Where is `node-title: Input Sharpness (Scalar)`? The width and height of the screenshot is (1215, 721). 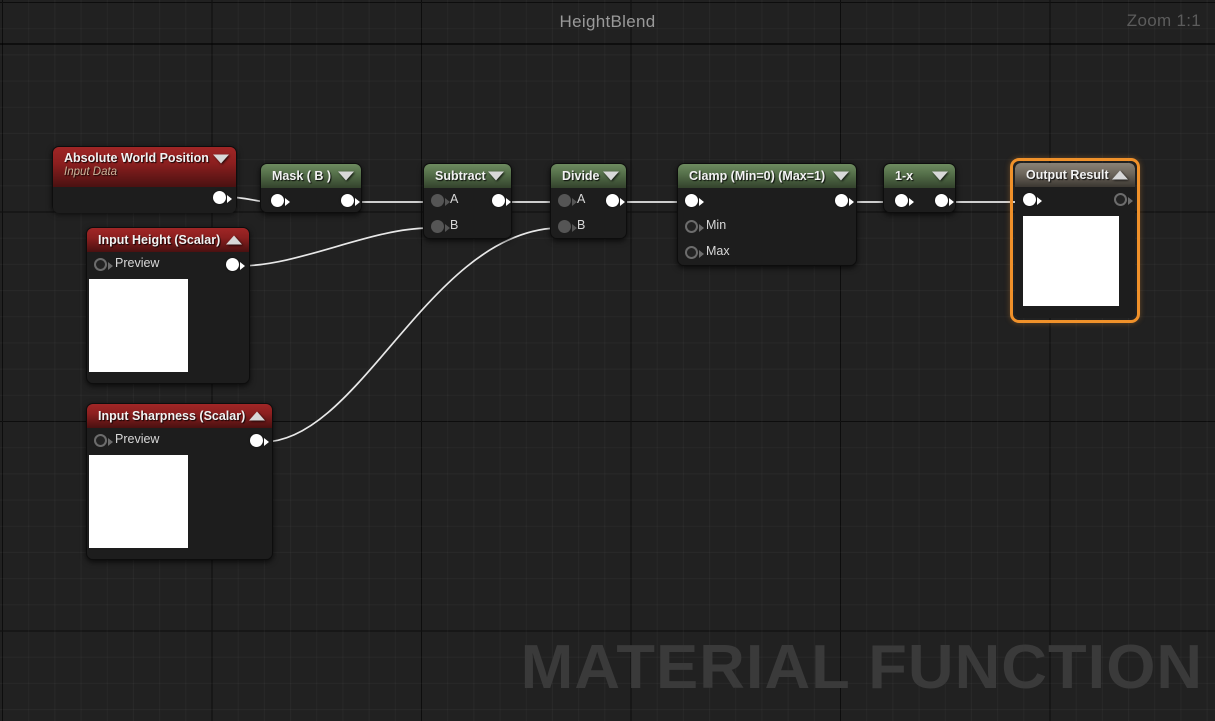 node-title: Input Sharpness (Scalar) is located at coordinates (172, 416).